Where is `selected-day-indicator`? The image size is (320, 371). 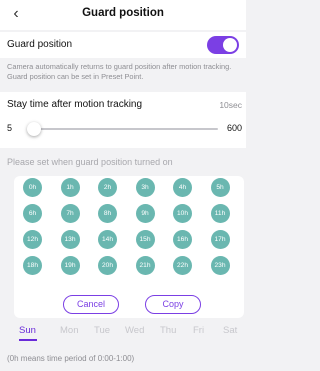
selected-day-indicator is located at coordinates (28, 340).